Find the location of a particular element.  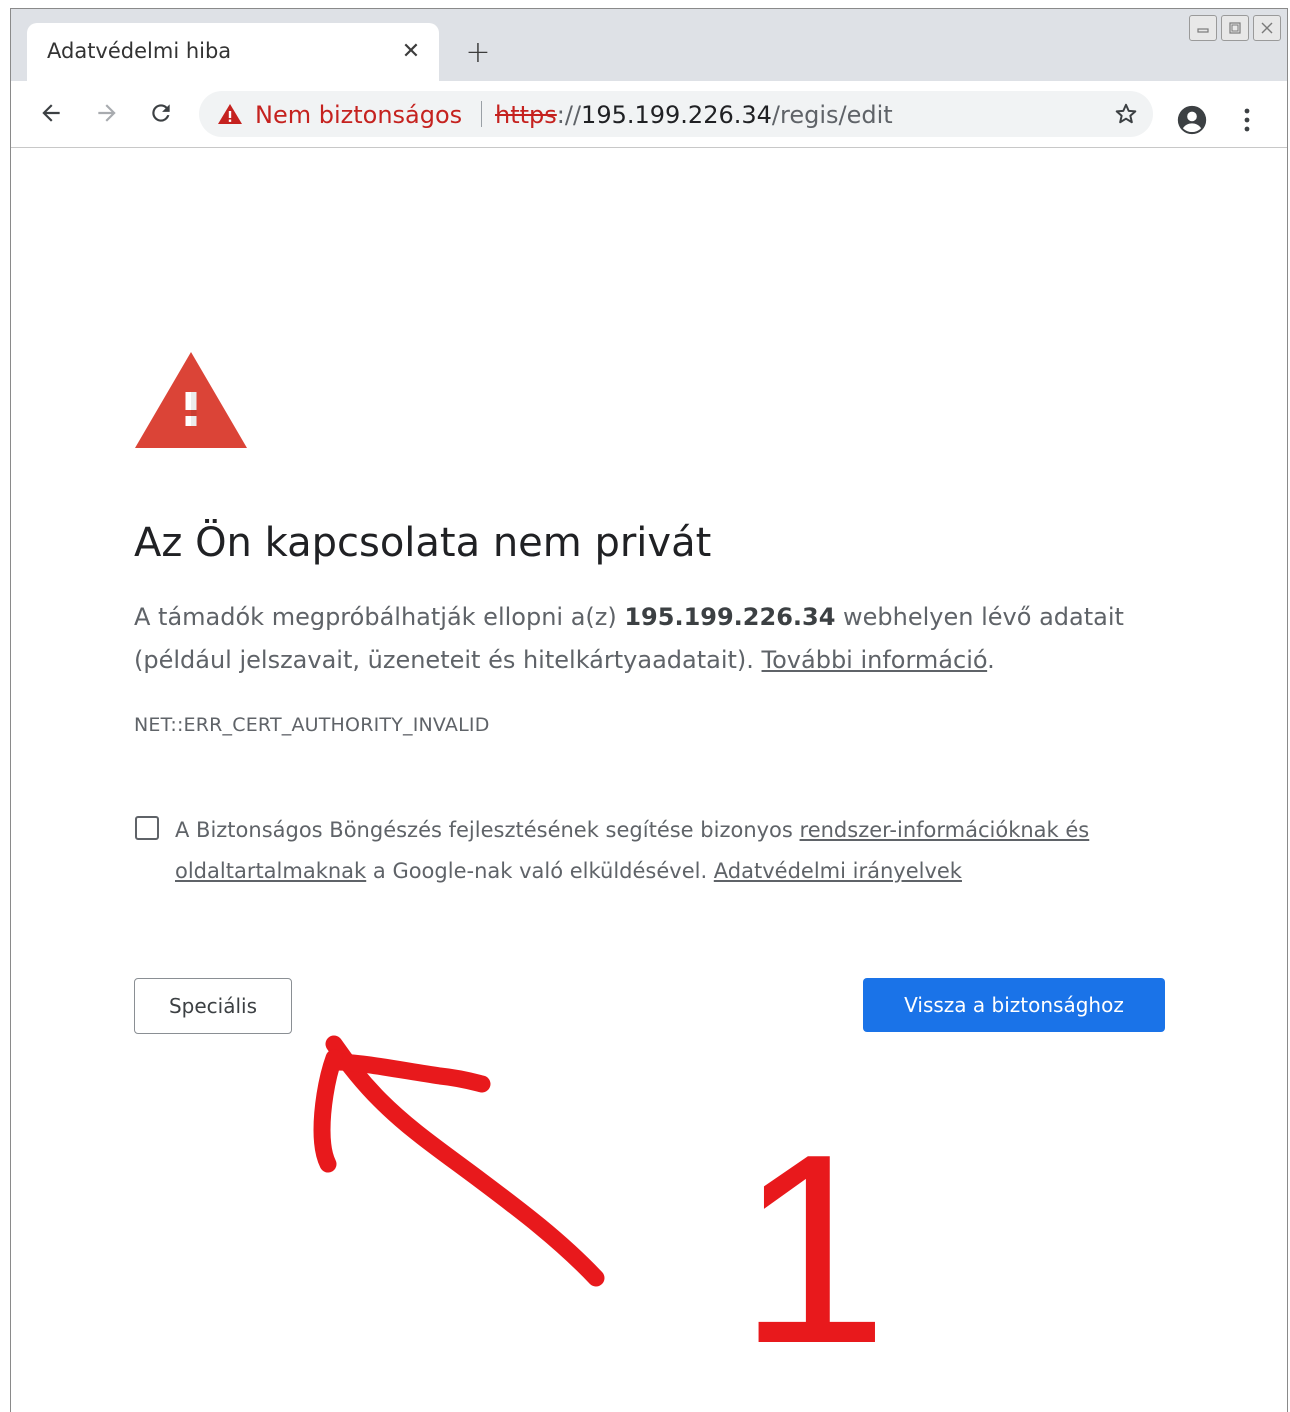

maximize-icon is located at coordinates (1235, 28).